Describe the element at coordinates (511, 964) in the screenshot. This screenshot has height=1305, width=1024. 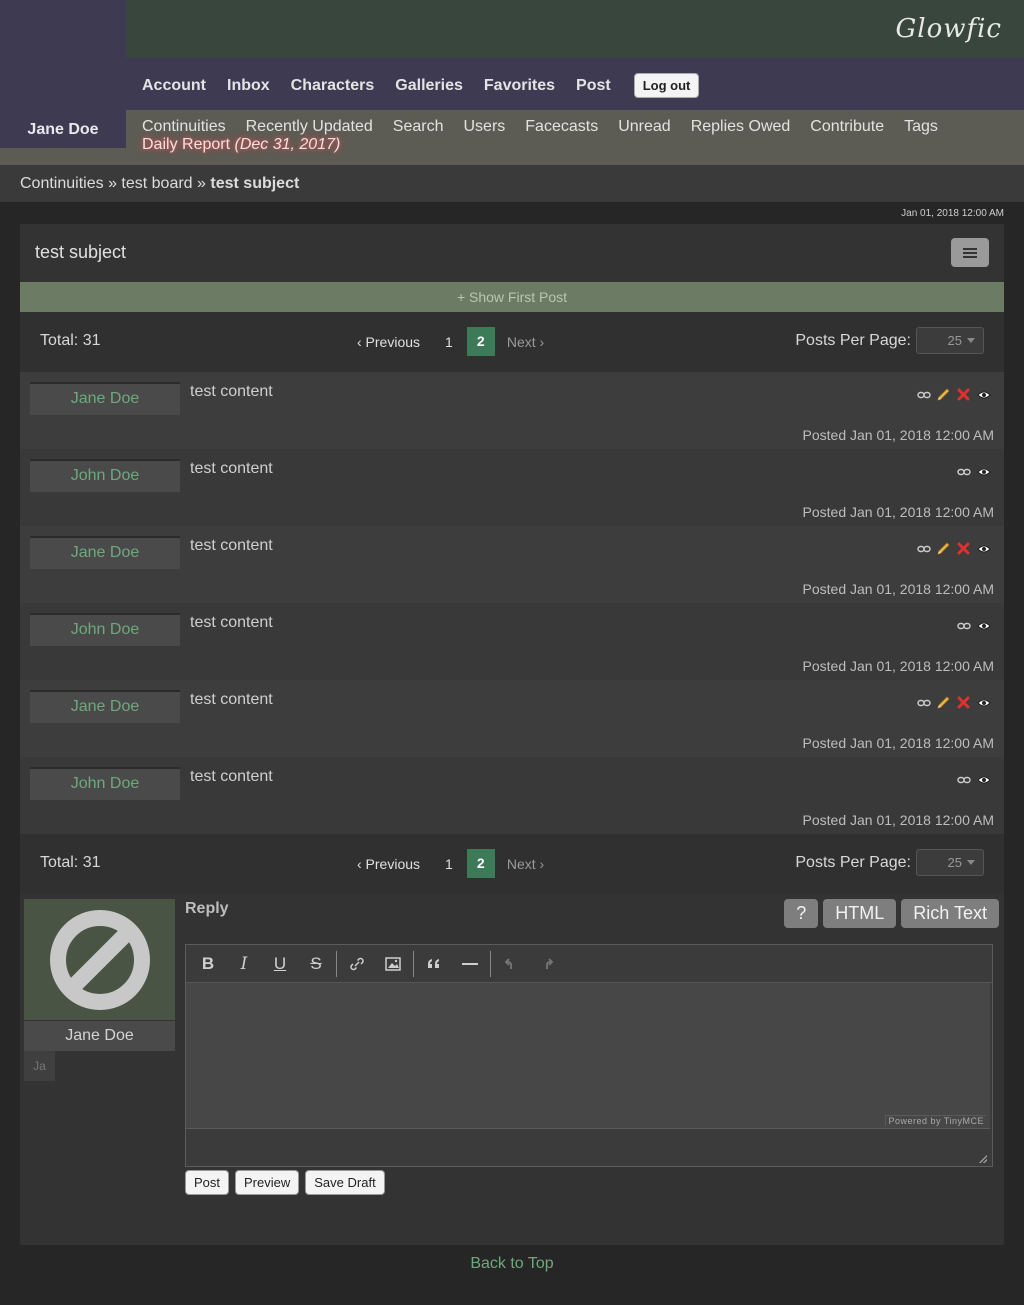
I see `undo-button` at that location.